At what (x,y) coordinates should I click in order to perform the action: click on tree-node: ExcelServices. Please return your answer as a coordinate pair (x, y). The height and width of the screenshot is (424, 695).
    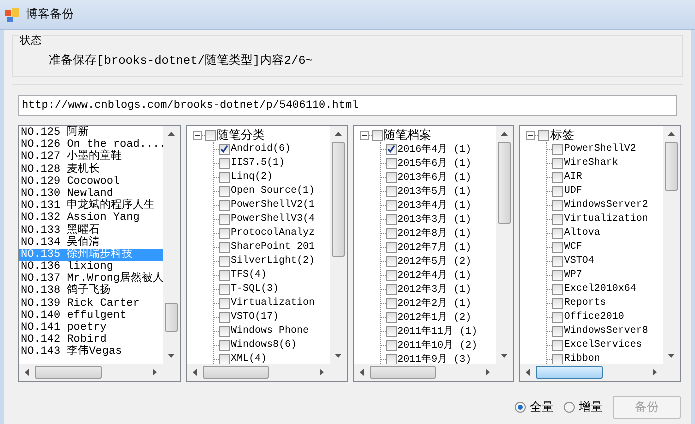
    Looking at the image, I should click on (603, 345).